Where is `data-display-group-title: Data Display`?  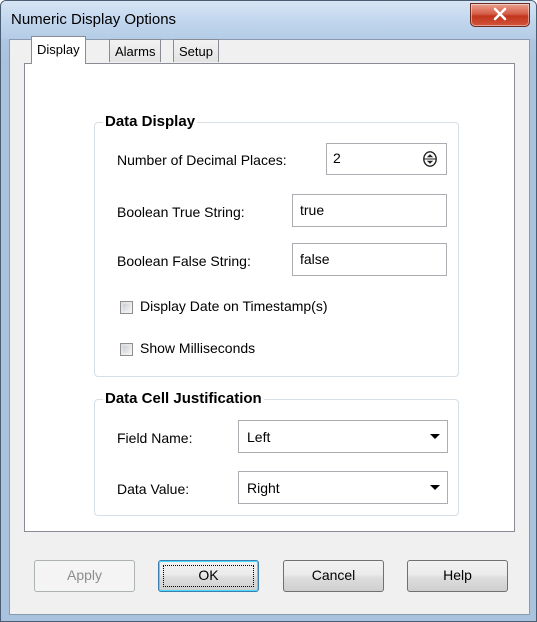 data-display-group-title: Data Display is located at coordinates (150, 121).